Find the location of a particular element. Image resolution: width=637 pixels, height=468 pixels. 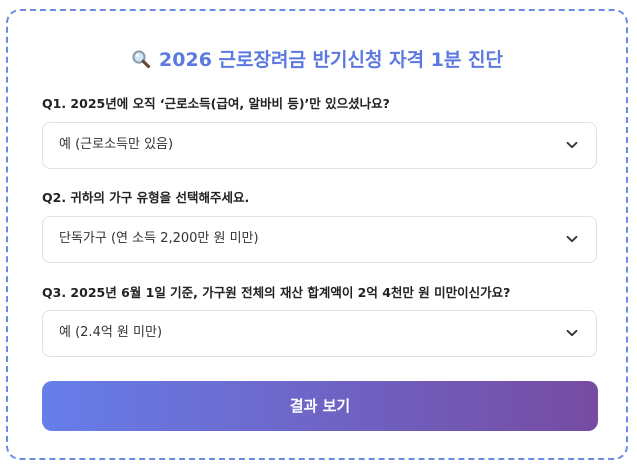

title-text: 2026 근로장려금 반기신청 자격 1분 진단 is located at coordinates (331, 60).